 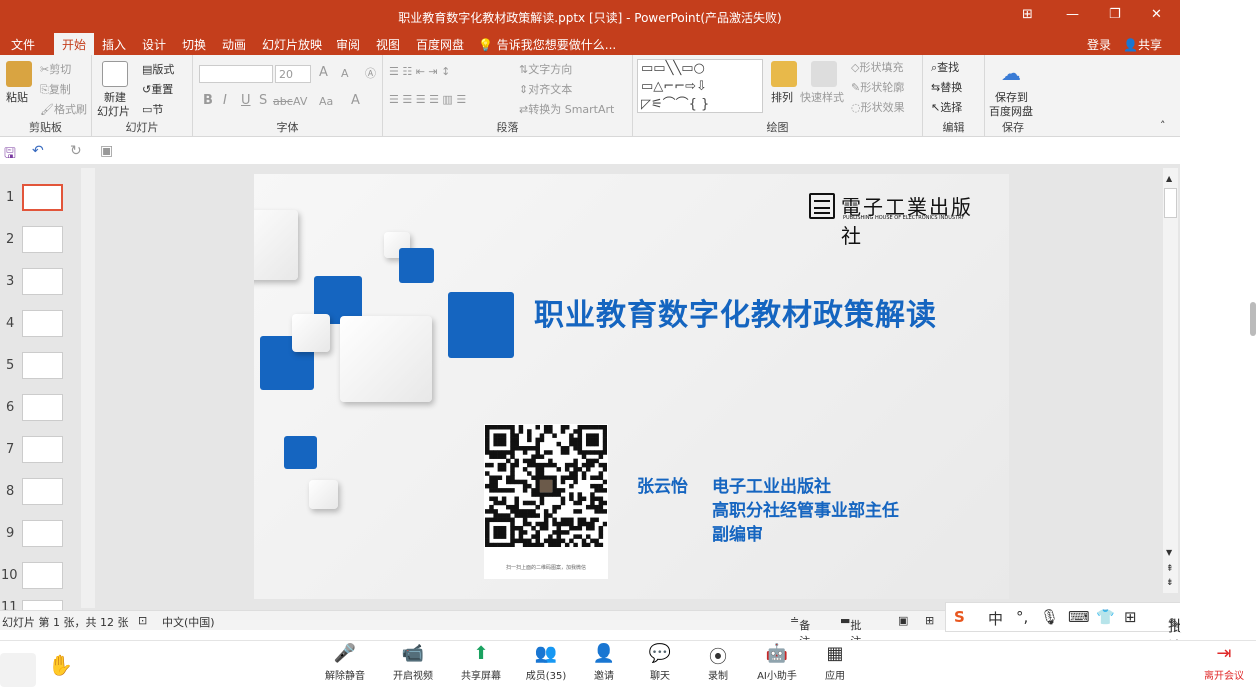 What do you see at coordinates (545, 69) in the screenshot?
I see `text-direction-button: ⇅文字方向` at bounding box center [545, 69].